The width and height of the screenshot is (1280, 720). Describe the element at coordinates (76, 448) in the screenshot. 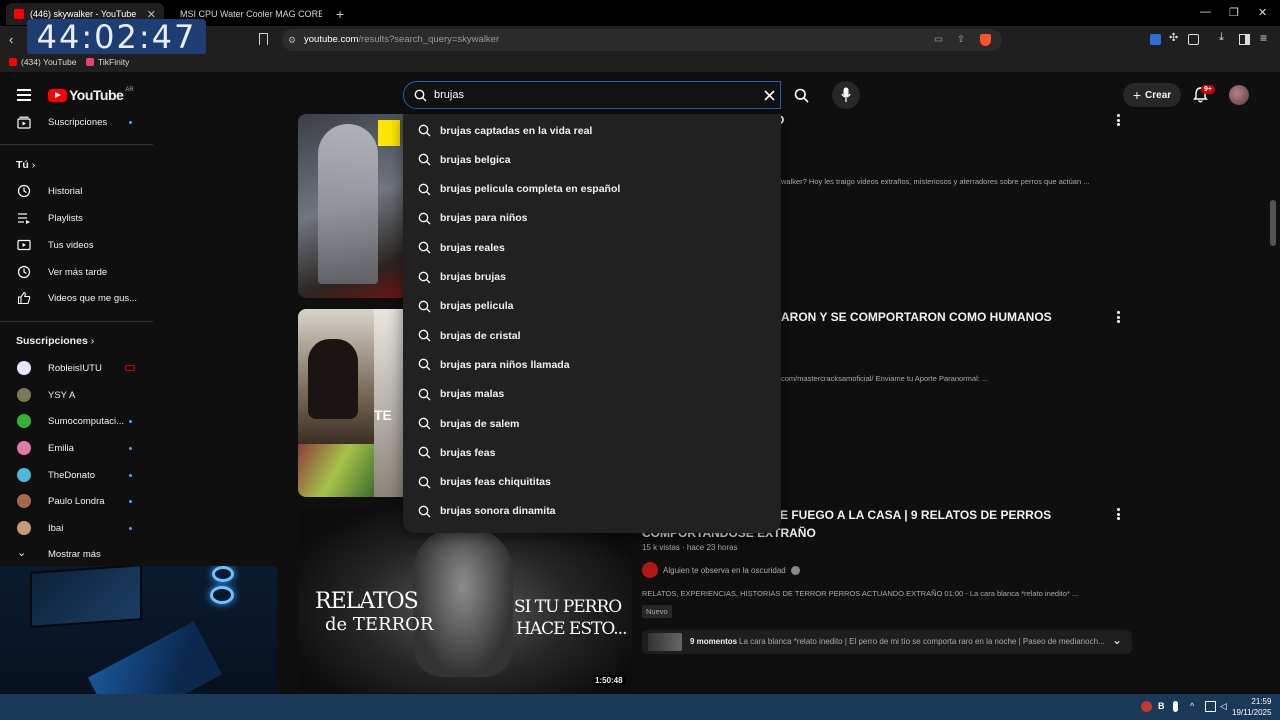

I see `sidebar-channel: Emilia` at that location.